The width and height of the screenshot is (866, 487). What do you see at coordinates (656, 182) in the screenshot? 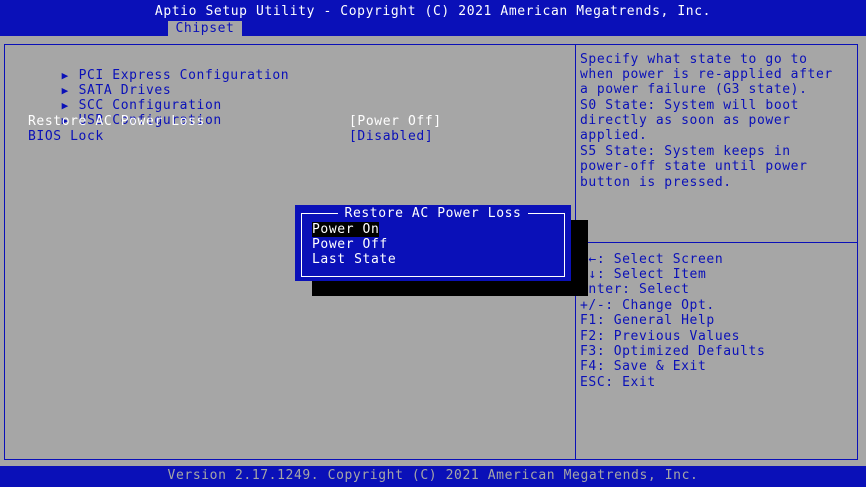
I see `help-description-line: button is pressed.` at bounding box center [656, 182].